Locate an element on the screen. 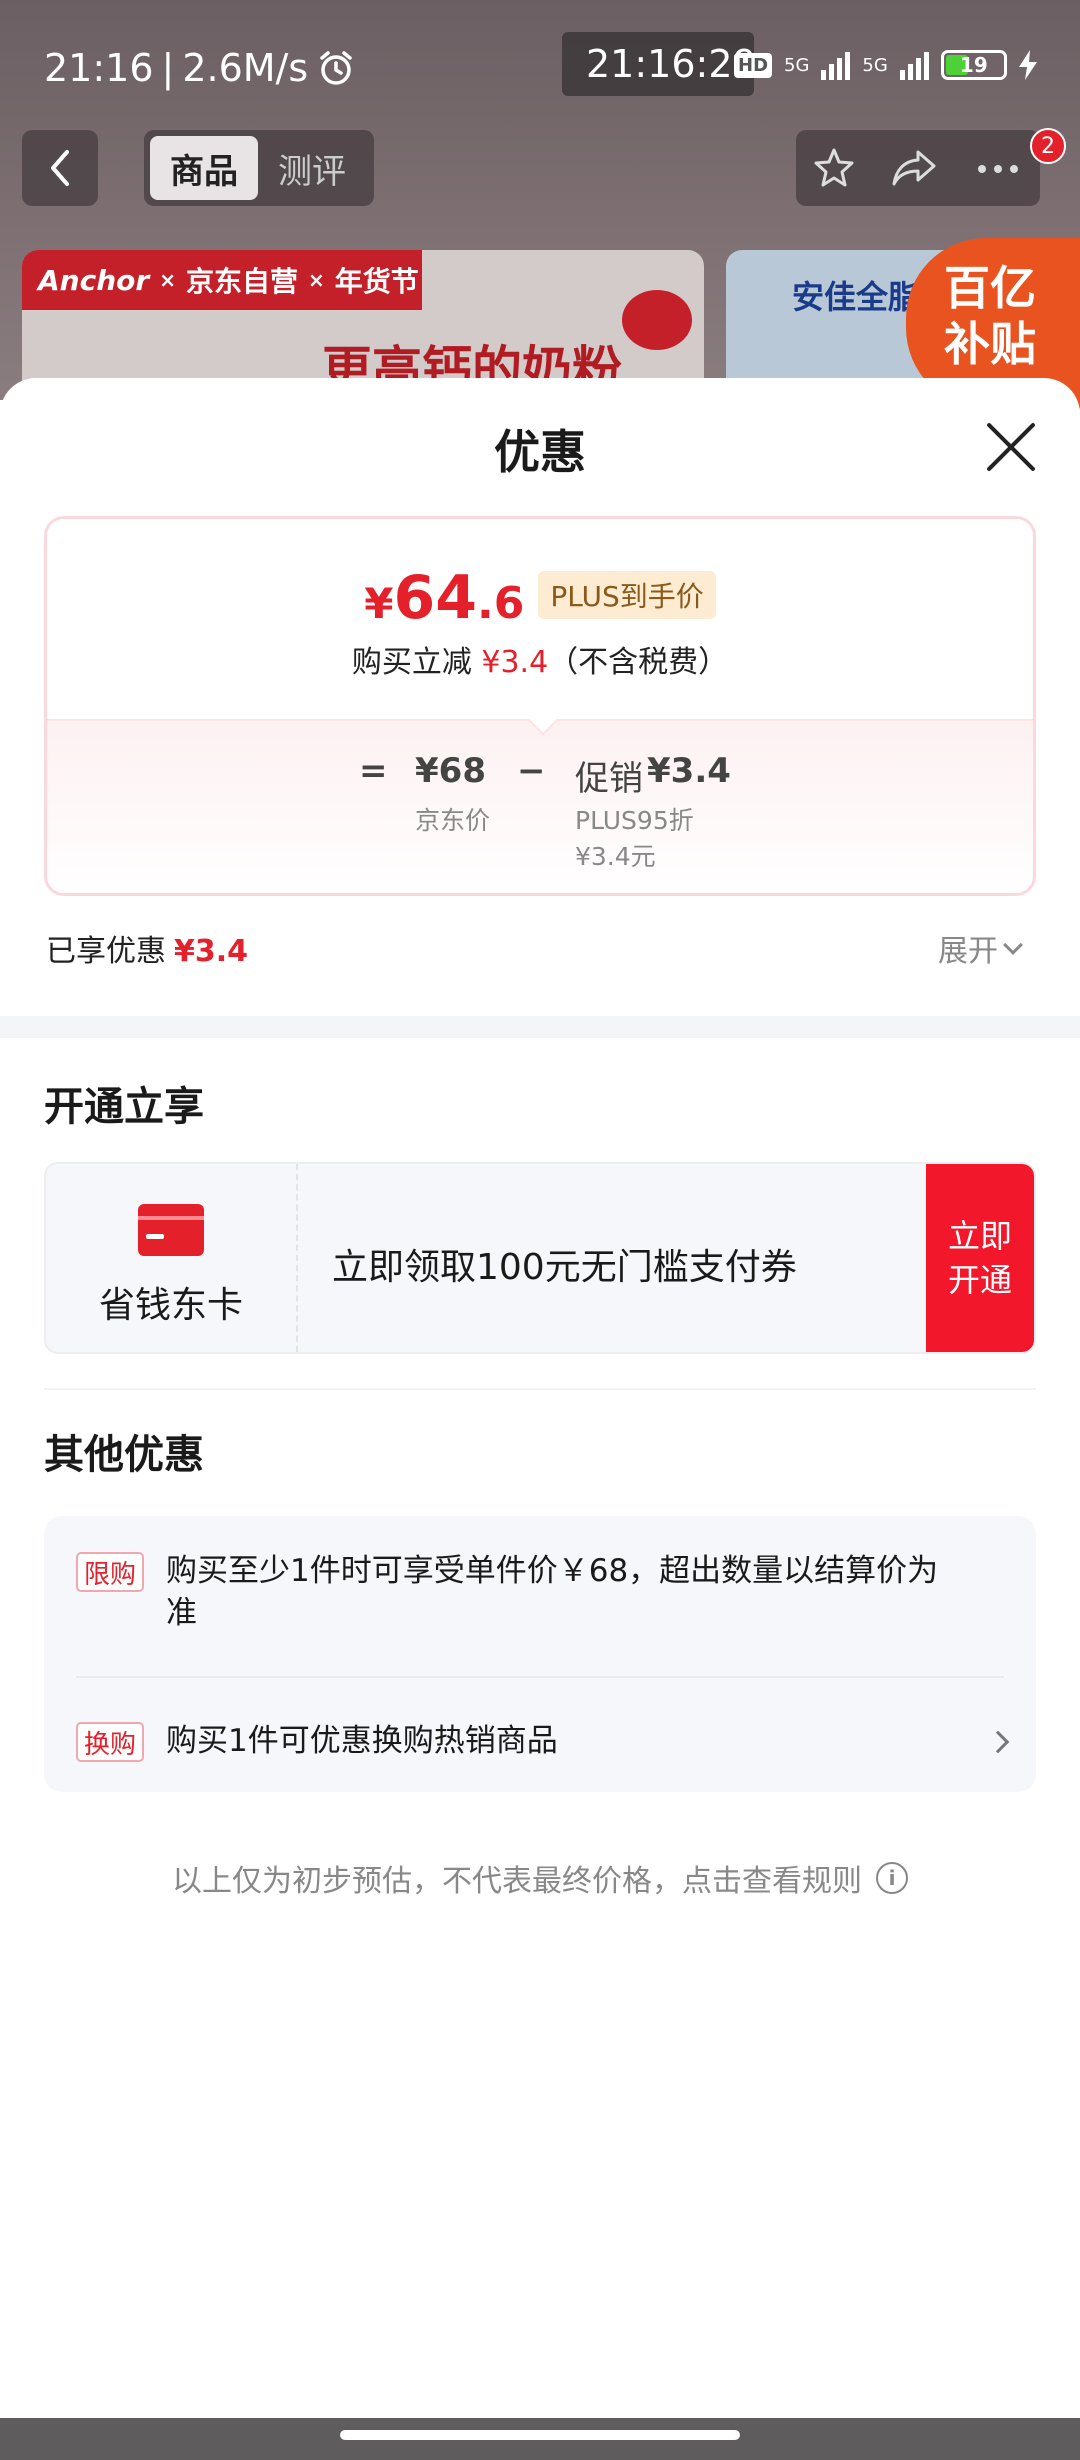  network-type-2: 5G is located at coordinates (875, 65).